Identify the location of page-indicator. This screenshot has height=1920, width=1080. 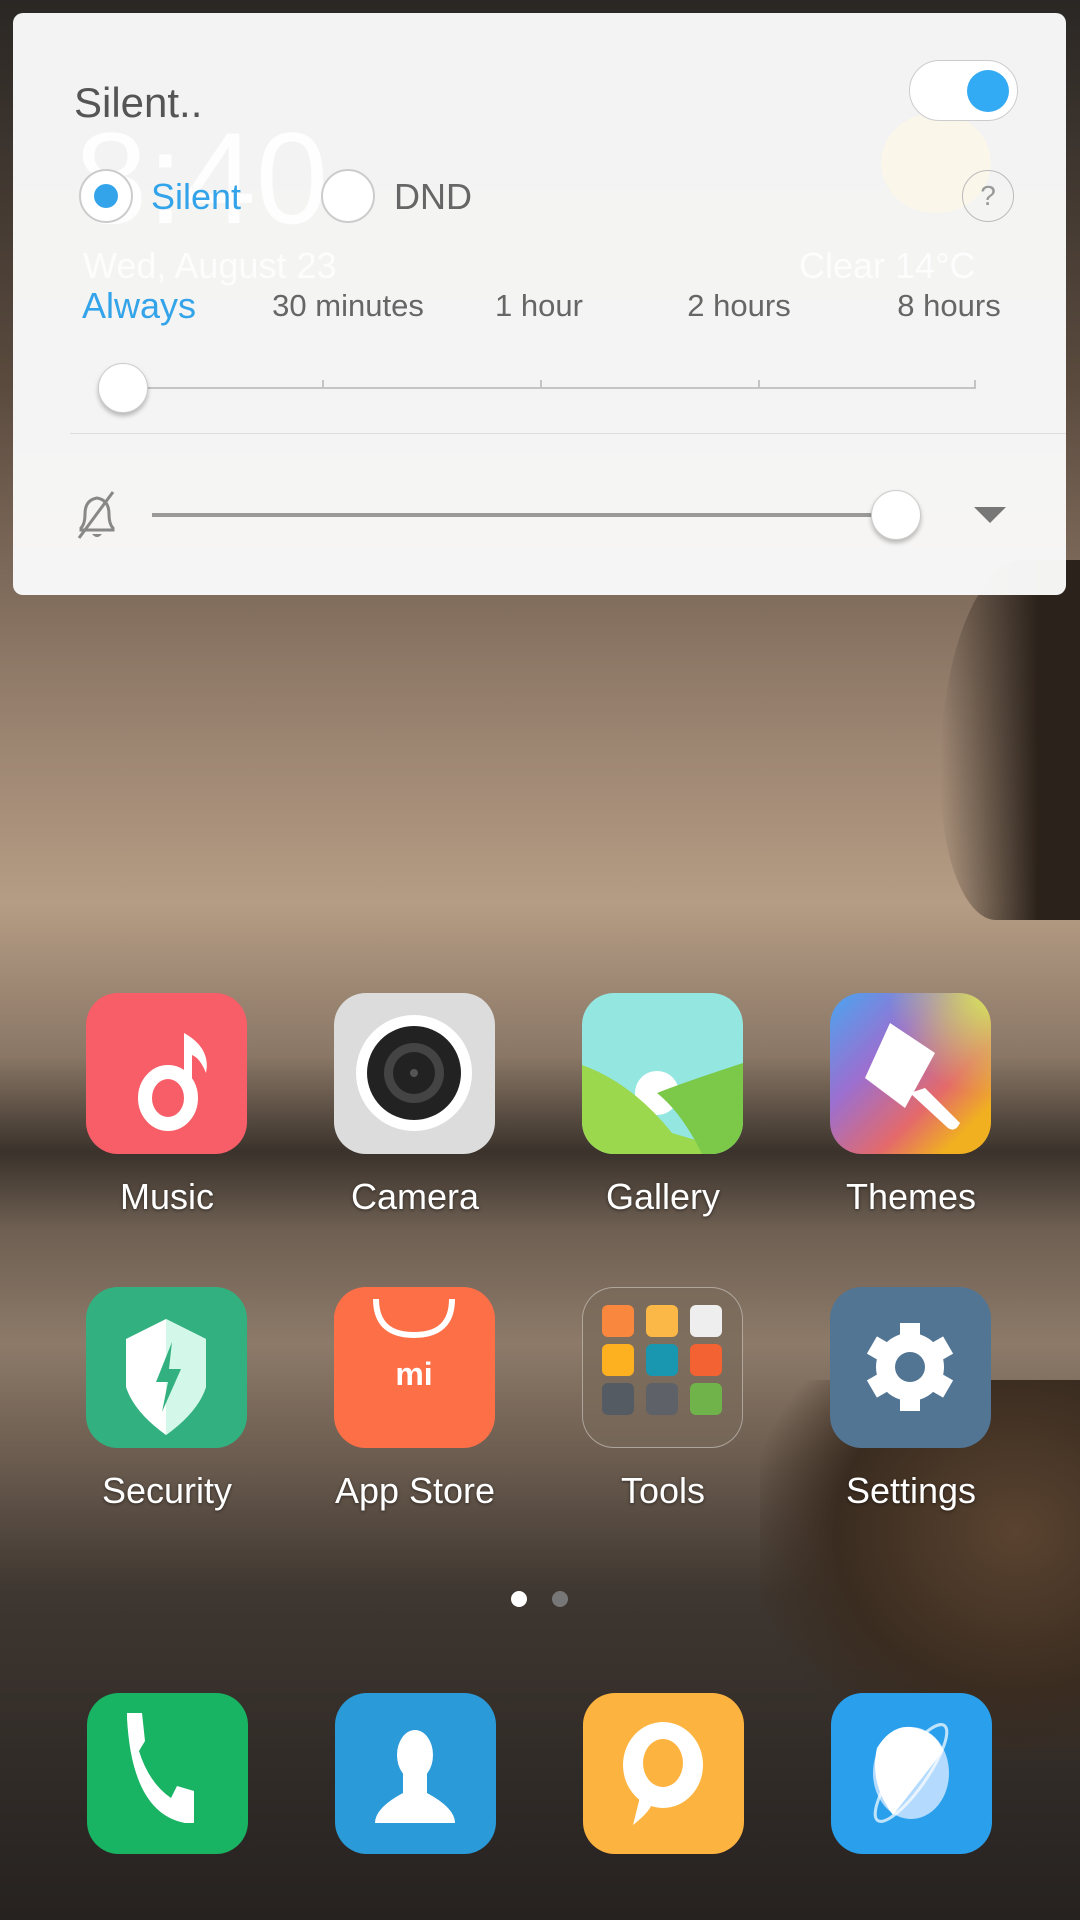
(560, 1599).